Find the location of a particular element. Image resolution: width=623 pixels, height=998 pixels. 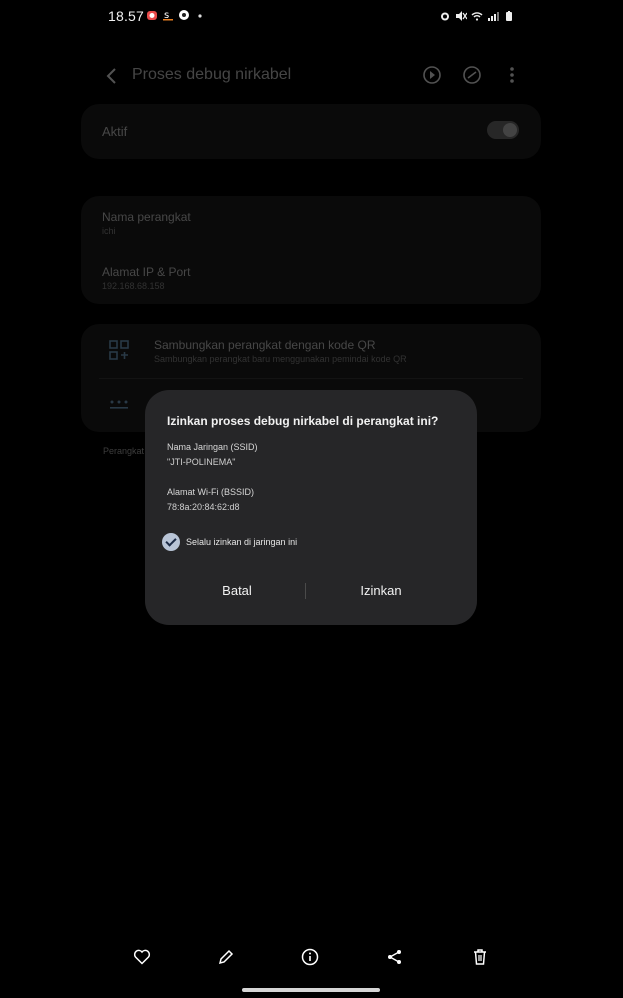

aktif-card: Aktif is located at coordinates (311, 131).